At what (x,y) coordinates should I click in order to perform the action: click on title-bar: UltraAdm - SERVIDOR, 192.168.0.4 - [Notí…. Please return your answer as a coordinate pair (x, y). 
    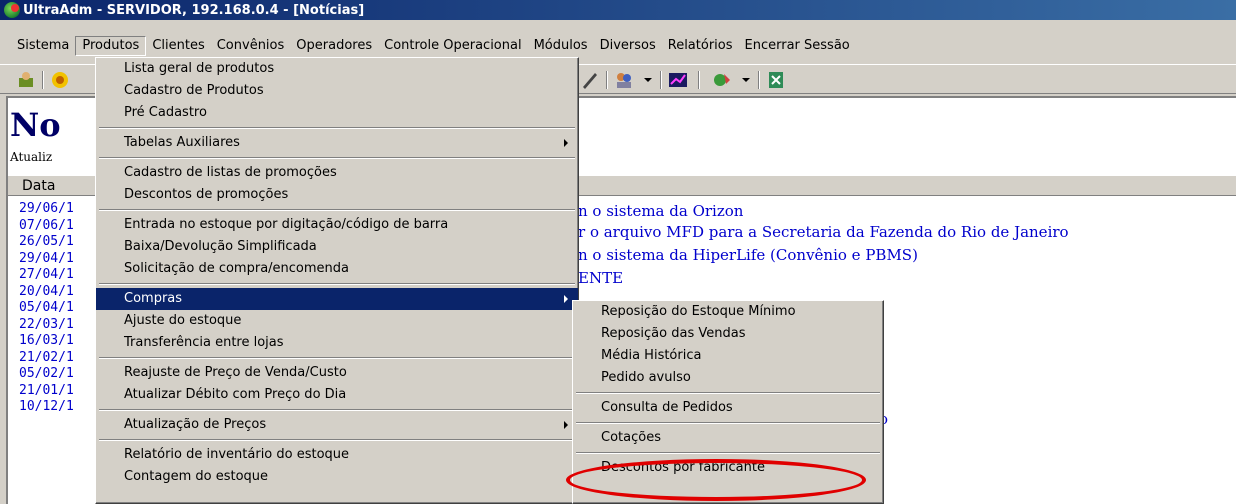
    Looking at the image, I should click on (618, 10).